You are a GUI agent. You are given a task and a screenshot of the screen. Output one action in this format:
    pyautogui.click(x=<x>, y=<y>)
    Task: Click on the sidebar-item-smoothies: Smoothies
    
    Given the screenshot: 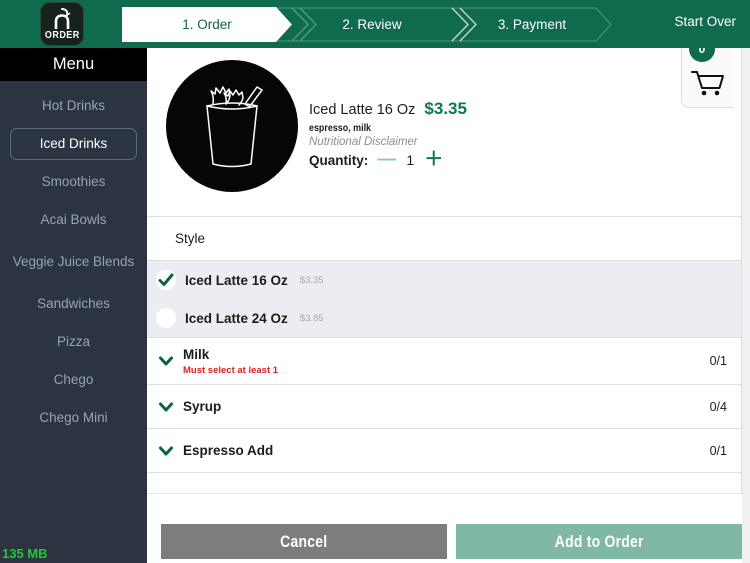 What is the action you would take?
    pyautogui.click(x=73, y=182)
    